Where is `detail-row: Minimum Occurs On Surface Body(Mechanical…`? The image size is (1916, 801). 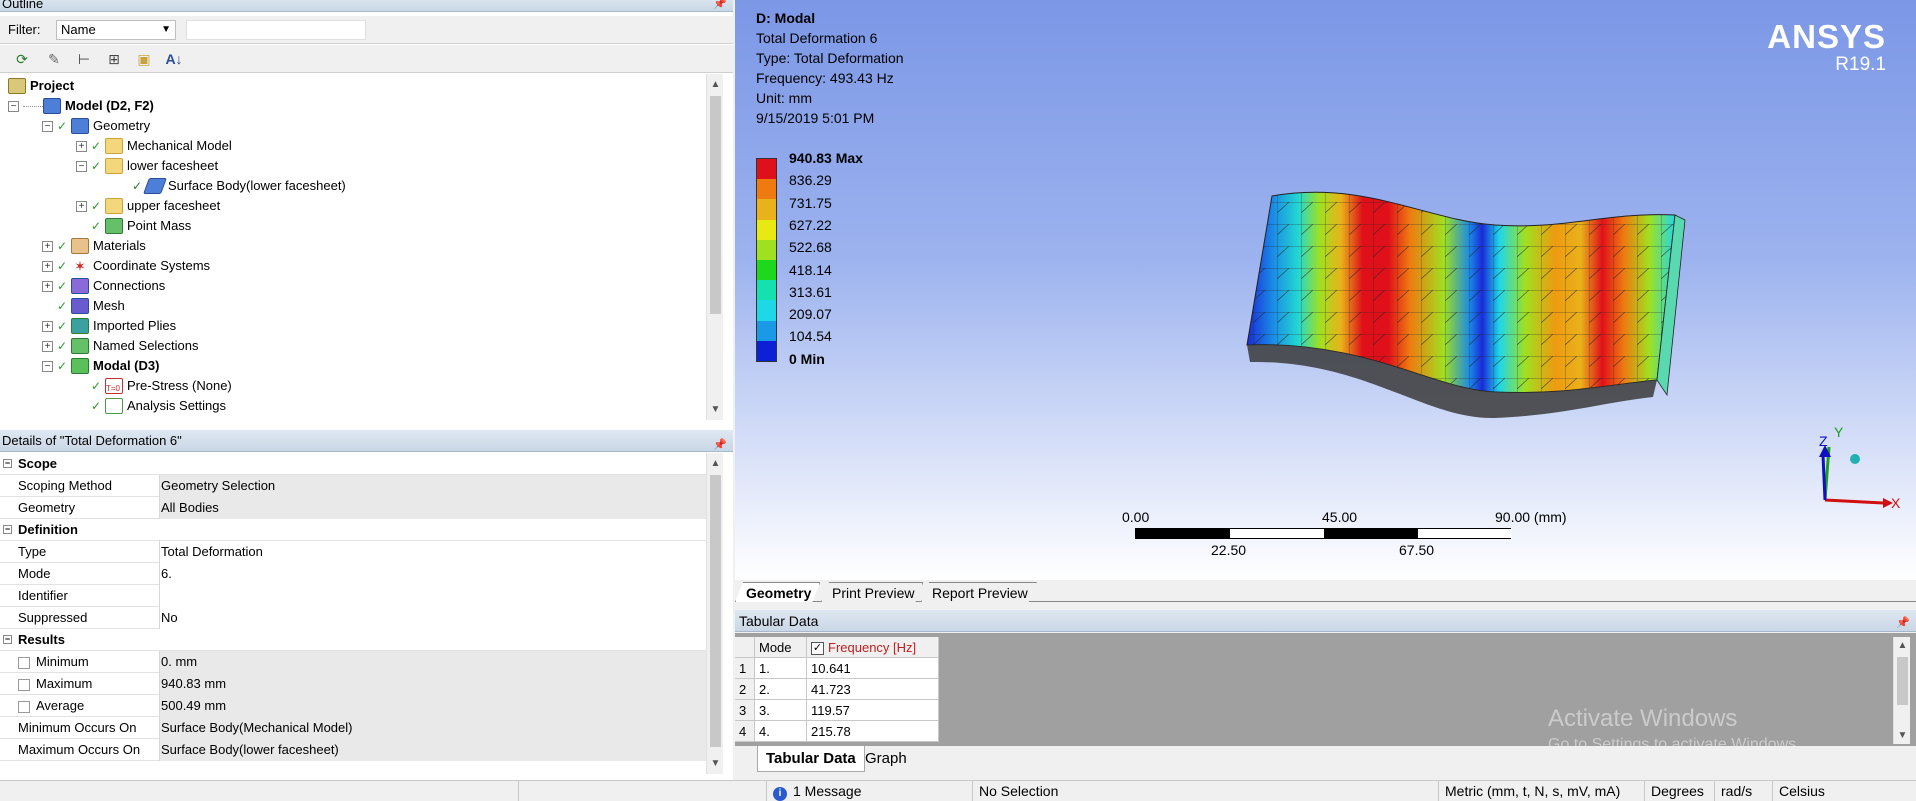
detail-row: Minimum Occurs On Surface Body(Mechanical… is located at coordinates (353, 728).